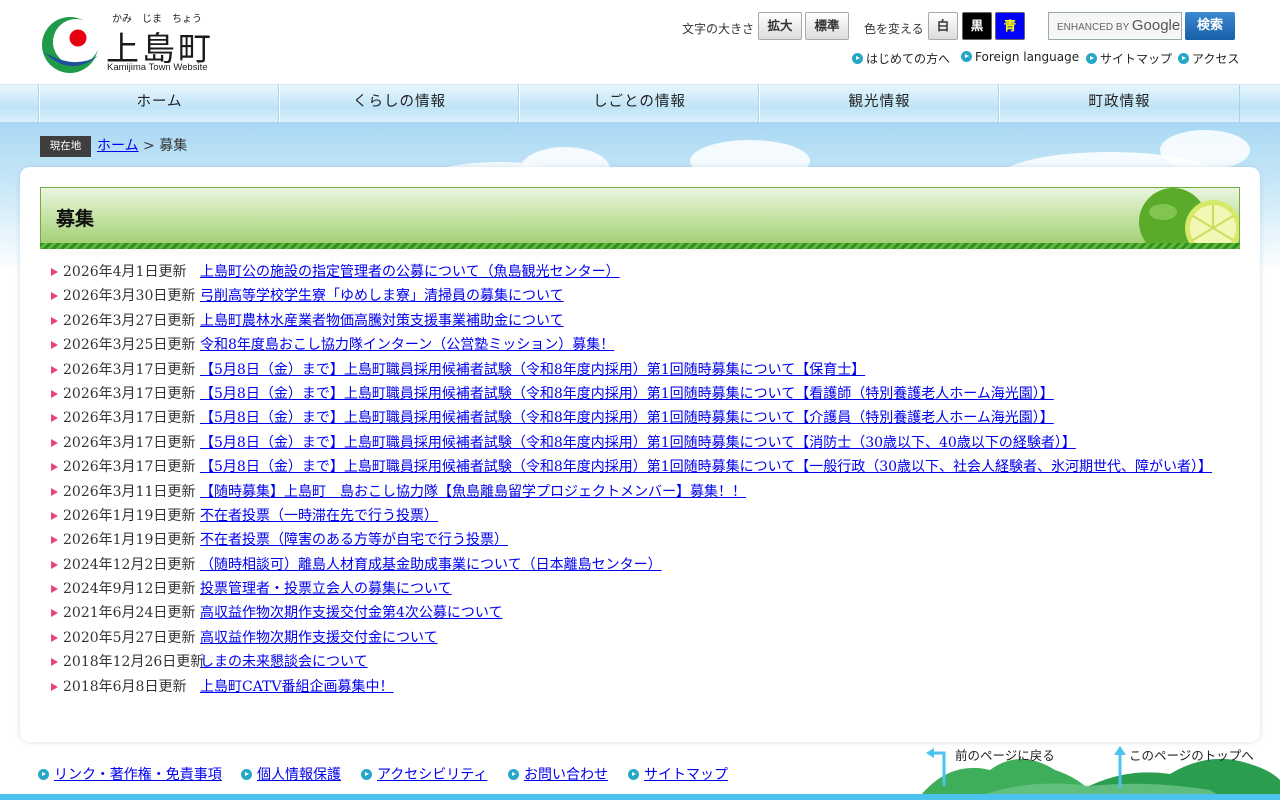 This screenshot has width=1280, height=800. What do you see at coordinates (326, 589) in the screenshot?
I see `news-title-link: 投票管理者・投票立会人の募集について` at bounding box center [326, 589].